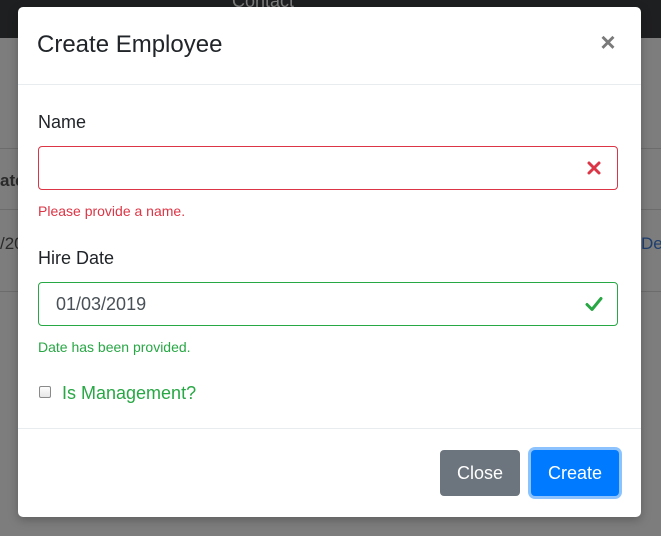 Image resolution: width=661 pixels, height=536 pixels. Describe the element at coordinates (129, 393) in the screenshot. I see `management-checkbox-label: Is Management?` at that location.